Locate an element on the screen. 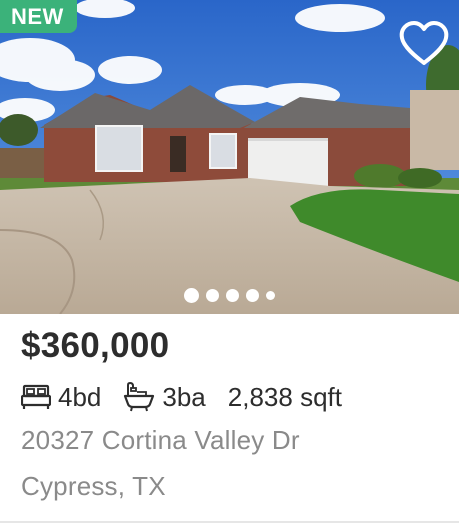 This screenshot has height=523, width=459. listing-facts: 4bd 3ba 2,838 sqft is located at coordinates (181, 397).